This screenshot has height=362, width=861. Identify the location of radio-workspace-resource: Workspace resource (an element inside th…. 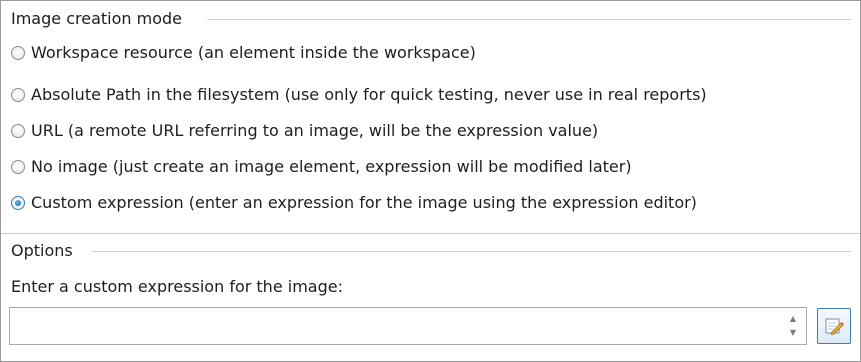
(243, 53).